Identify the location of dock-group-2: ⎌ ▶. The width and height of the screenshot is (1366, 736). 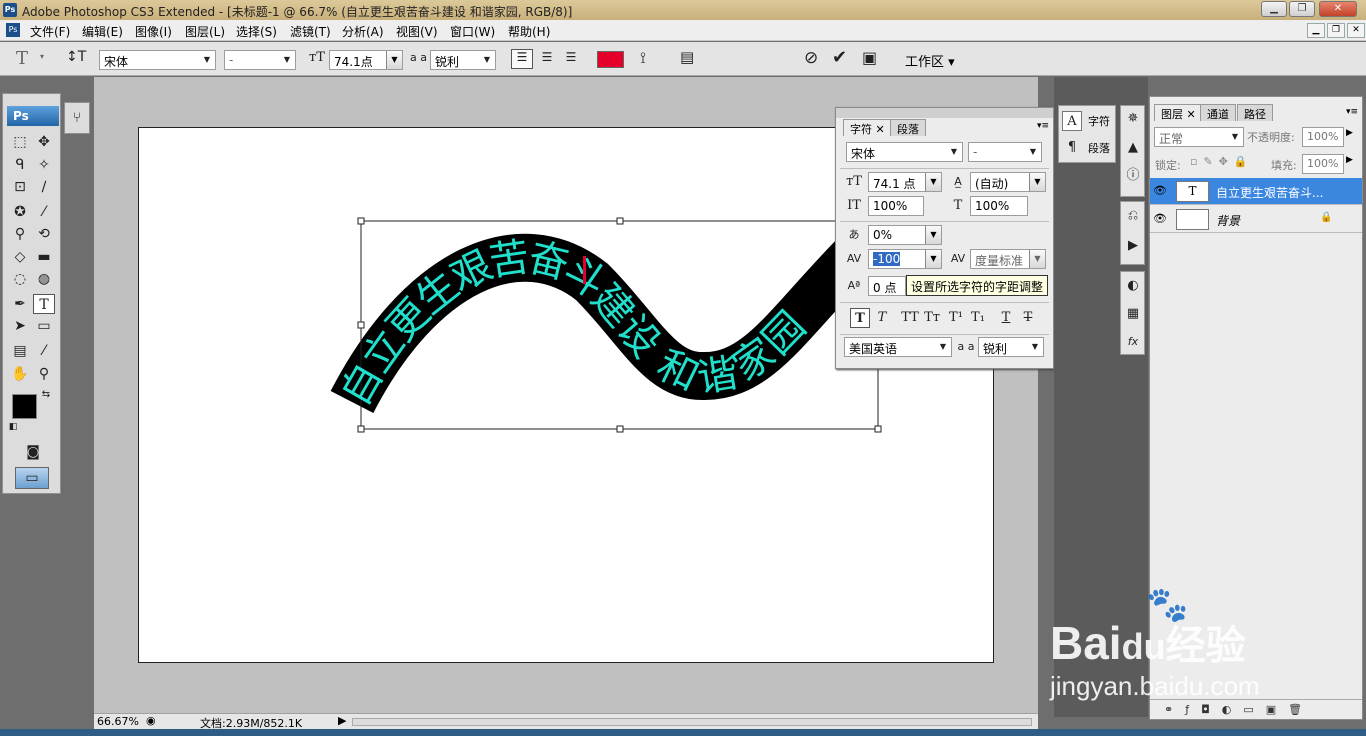
(1132, 233).